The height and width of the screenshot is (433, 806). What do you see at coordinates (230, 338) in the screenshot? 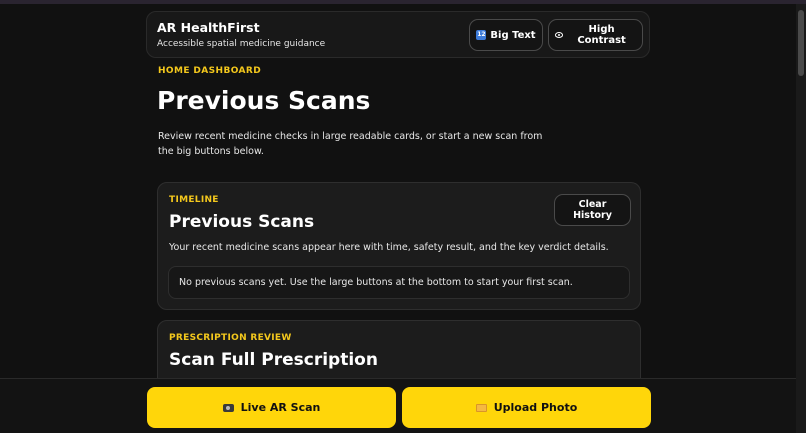
I see `prescription-eyebrow: PRESCRIPTION REVIEW` at bounding box center [230, 338].